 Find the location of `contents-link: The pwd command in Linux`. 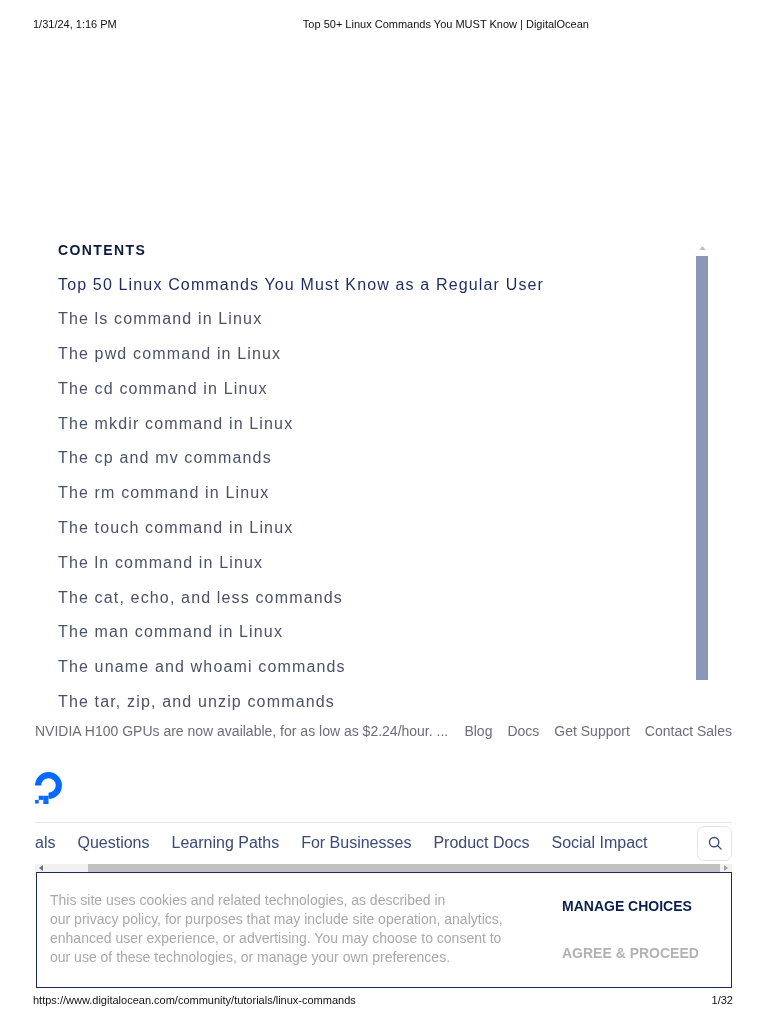

contents-link: The pwd command in Linux is located at coordinates (377, 354).